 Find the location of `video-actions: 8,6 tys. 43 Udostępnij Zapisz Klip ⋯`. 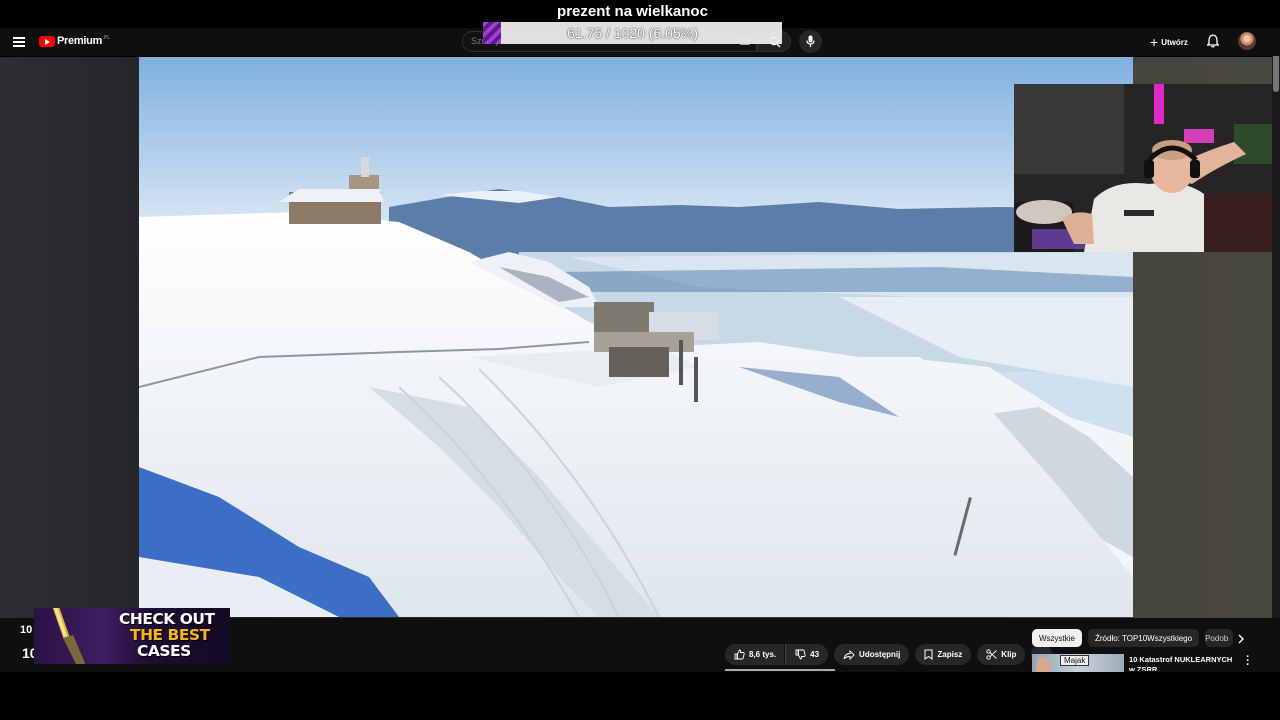

video-actions: 8,6 tys. 43 Udostępnij Zapisz Klip ⋯ is located at coordinates (889, 654).